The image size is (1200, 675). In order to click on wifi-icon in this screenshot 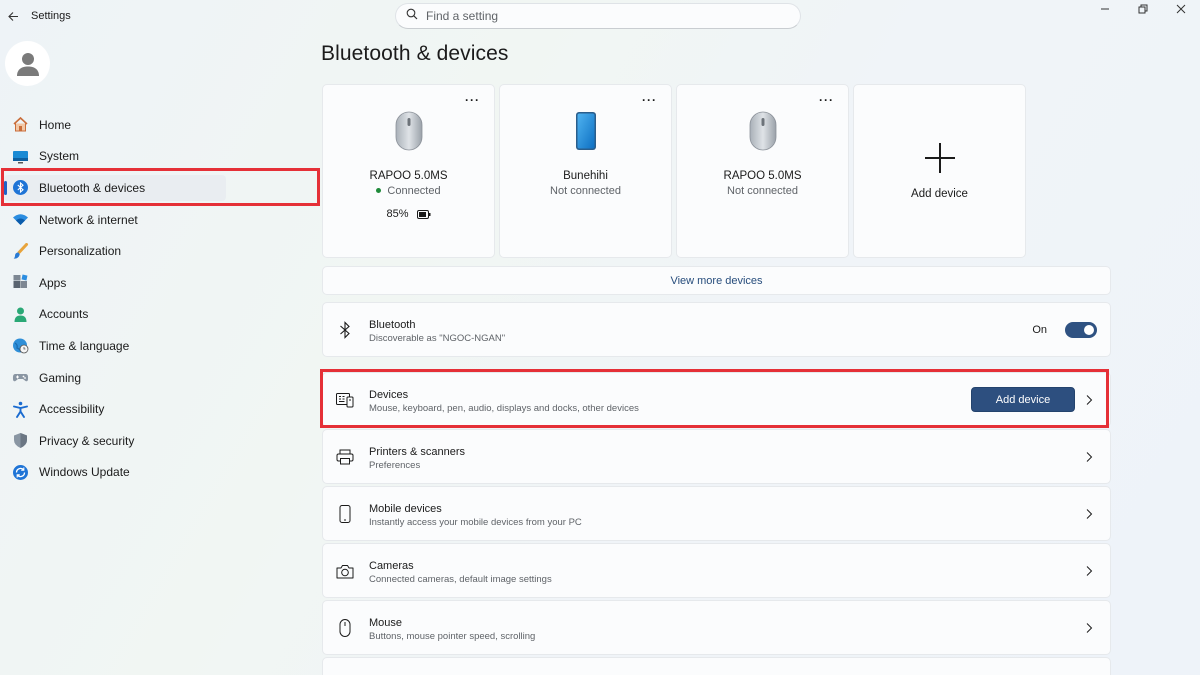, I will do `click(20, 219)`.